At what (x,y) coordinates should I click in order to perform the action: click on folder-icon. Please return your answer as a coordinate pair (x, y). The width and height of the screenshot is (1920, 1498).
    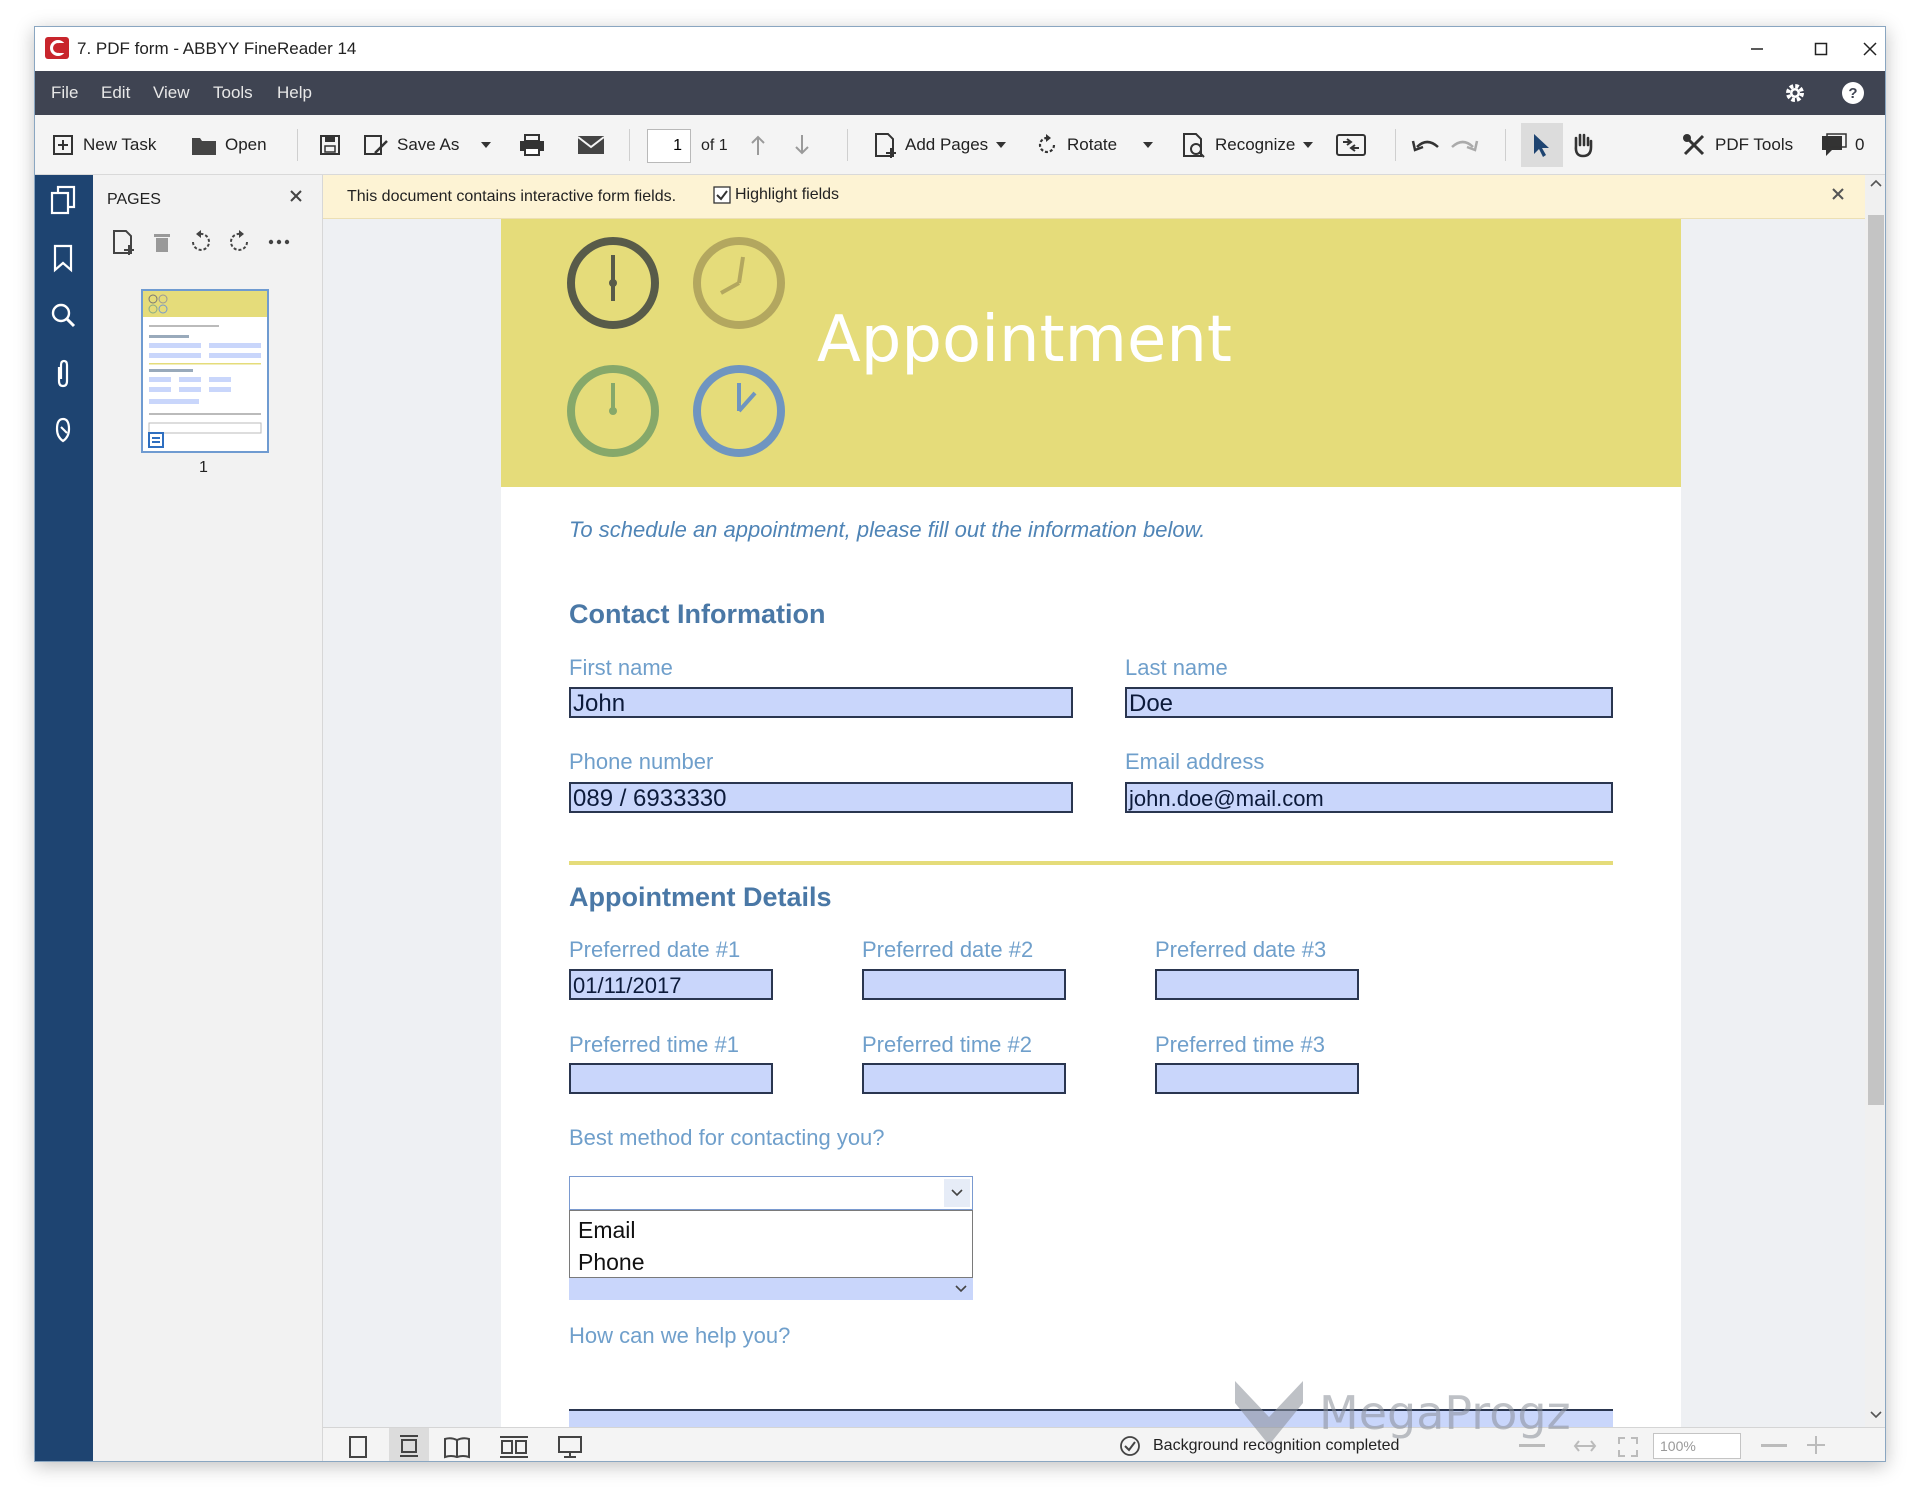
    Looking at the image, I should click on (204, 145).